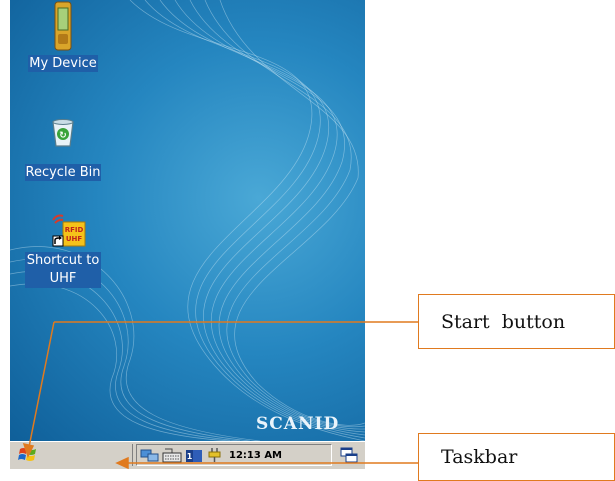 The image size is (615, 481). I want to click on input-panel-icon: 1, so click(194, 455).